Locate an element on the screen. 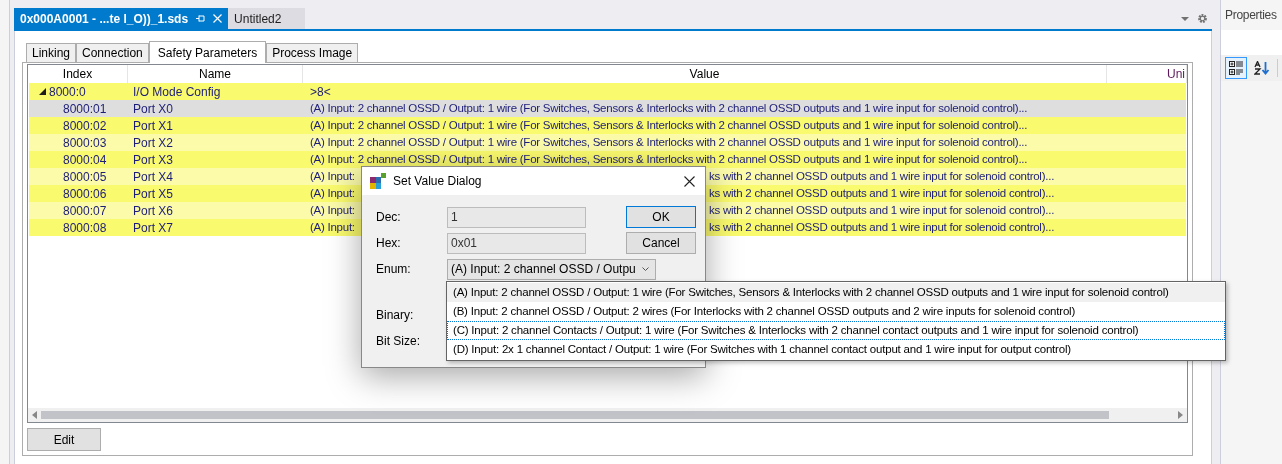  panel-title: Properties is located at coordinates (1251, 15).